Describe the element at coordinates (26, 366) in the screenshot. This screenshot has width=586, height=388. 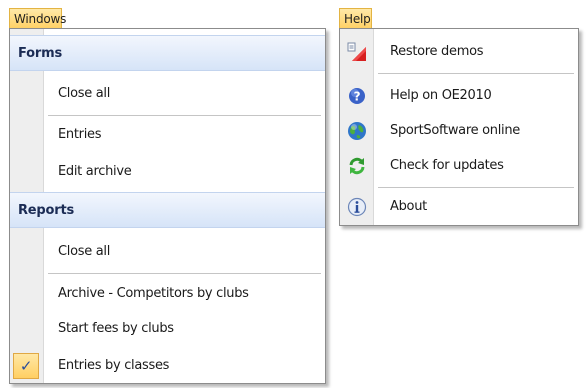
I see `checkmark-icon: ✓` at that location.